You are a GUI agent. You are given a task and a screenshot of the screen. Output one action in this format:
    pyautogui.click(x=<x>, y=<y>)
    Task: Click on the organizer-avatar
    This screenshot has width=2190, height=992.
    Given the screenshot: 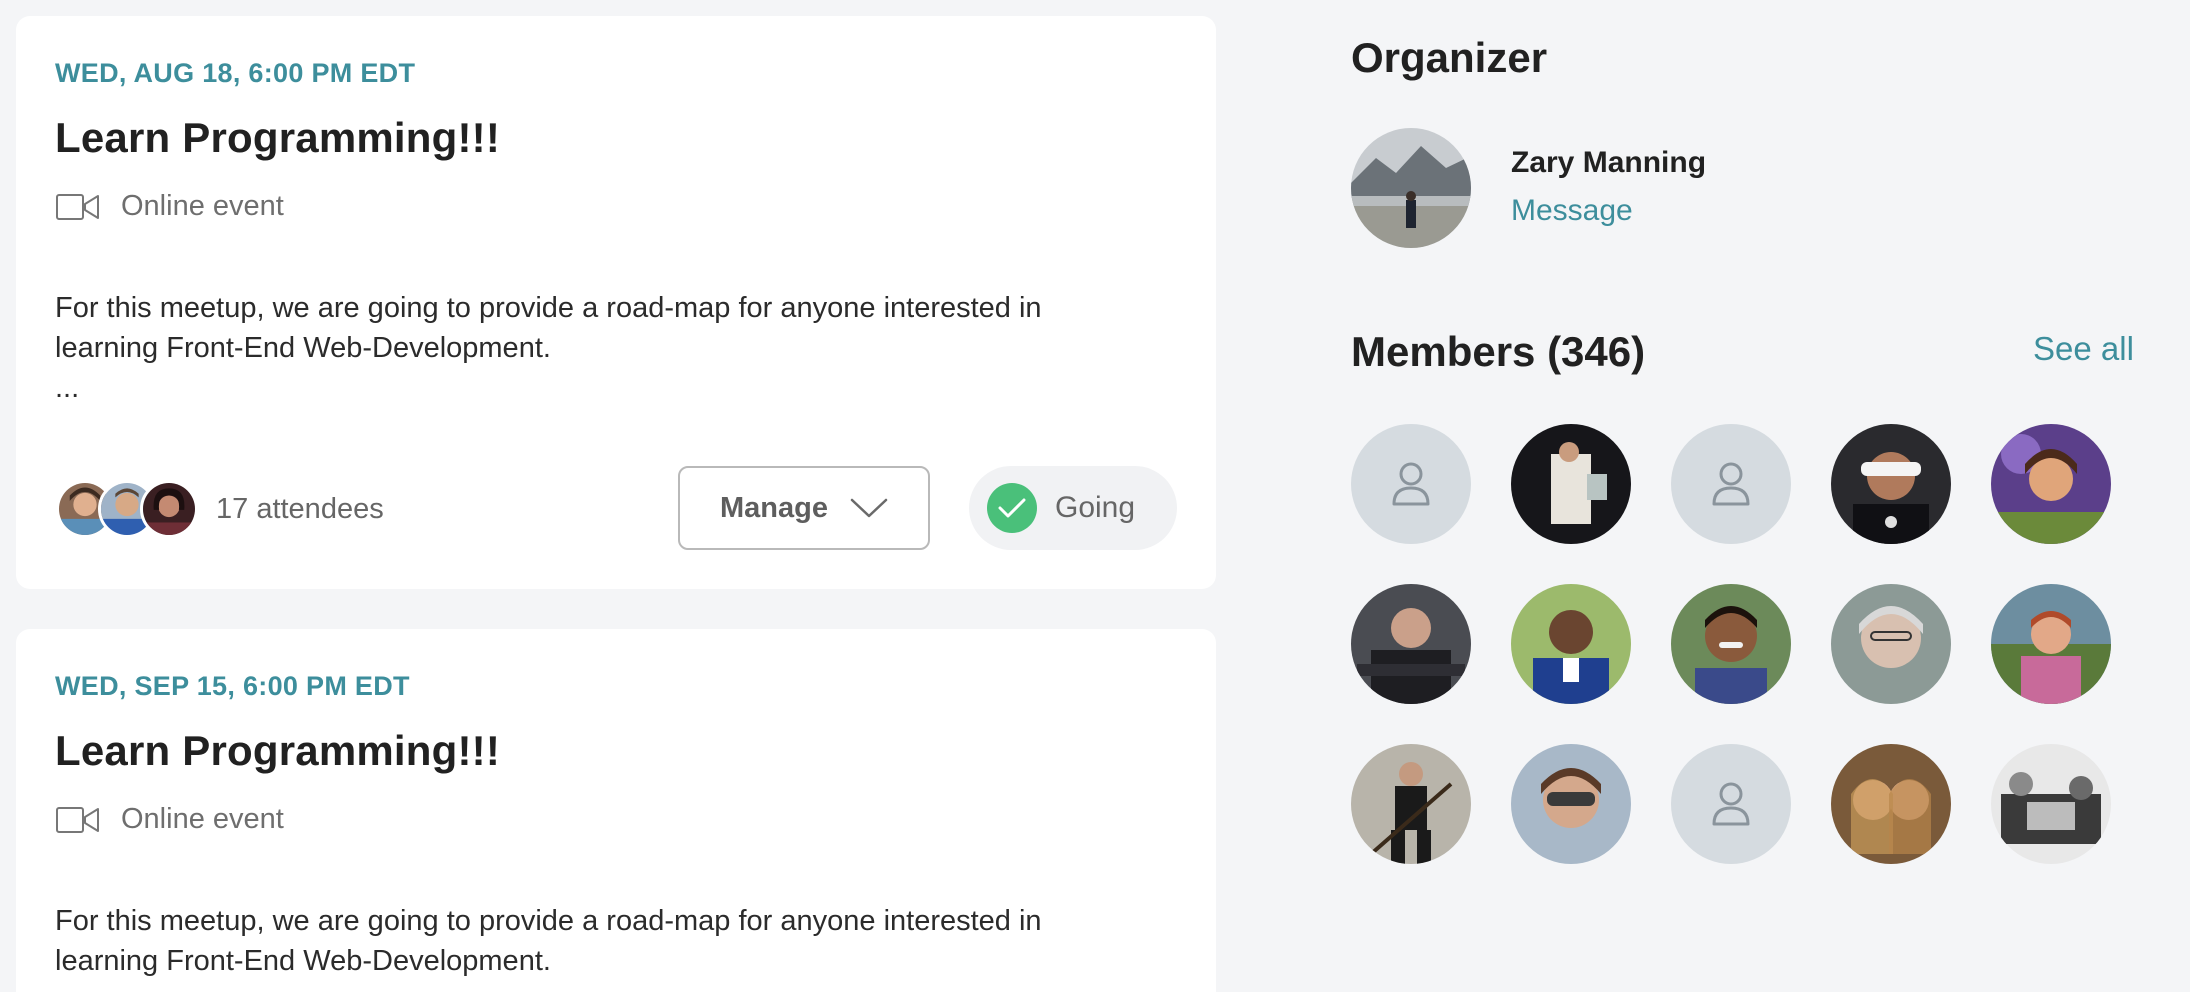 What is the action you would take?
    pyautogui.click(x=1411, y=188)
    